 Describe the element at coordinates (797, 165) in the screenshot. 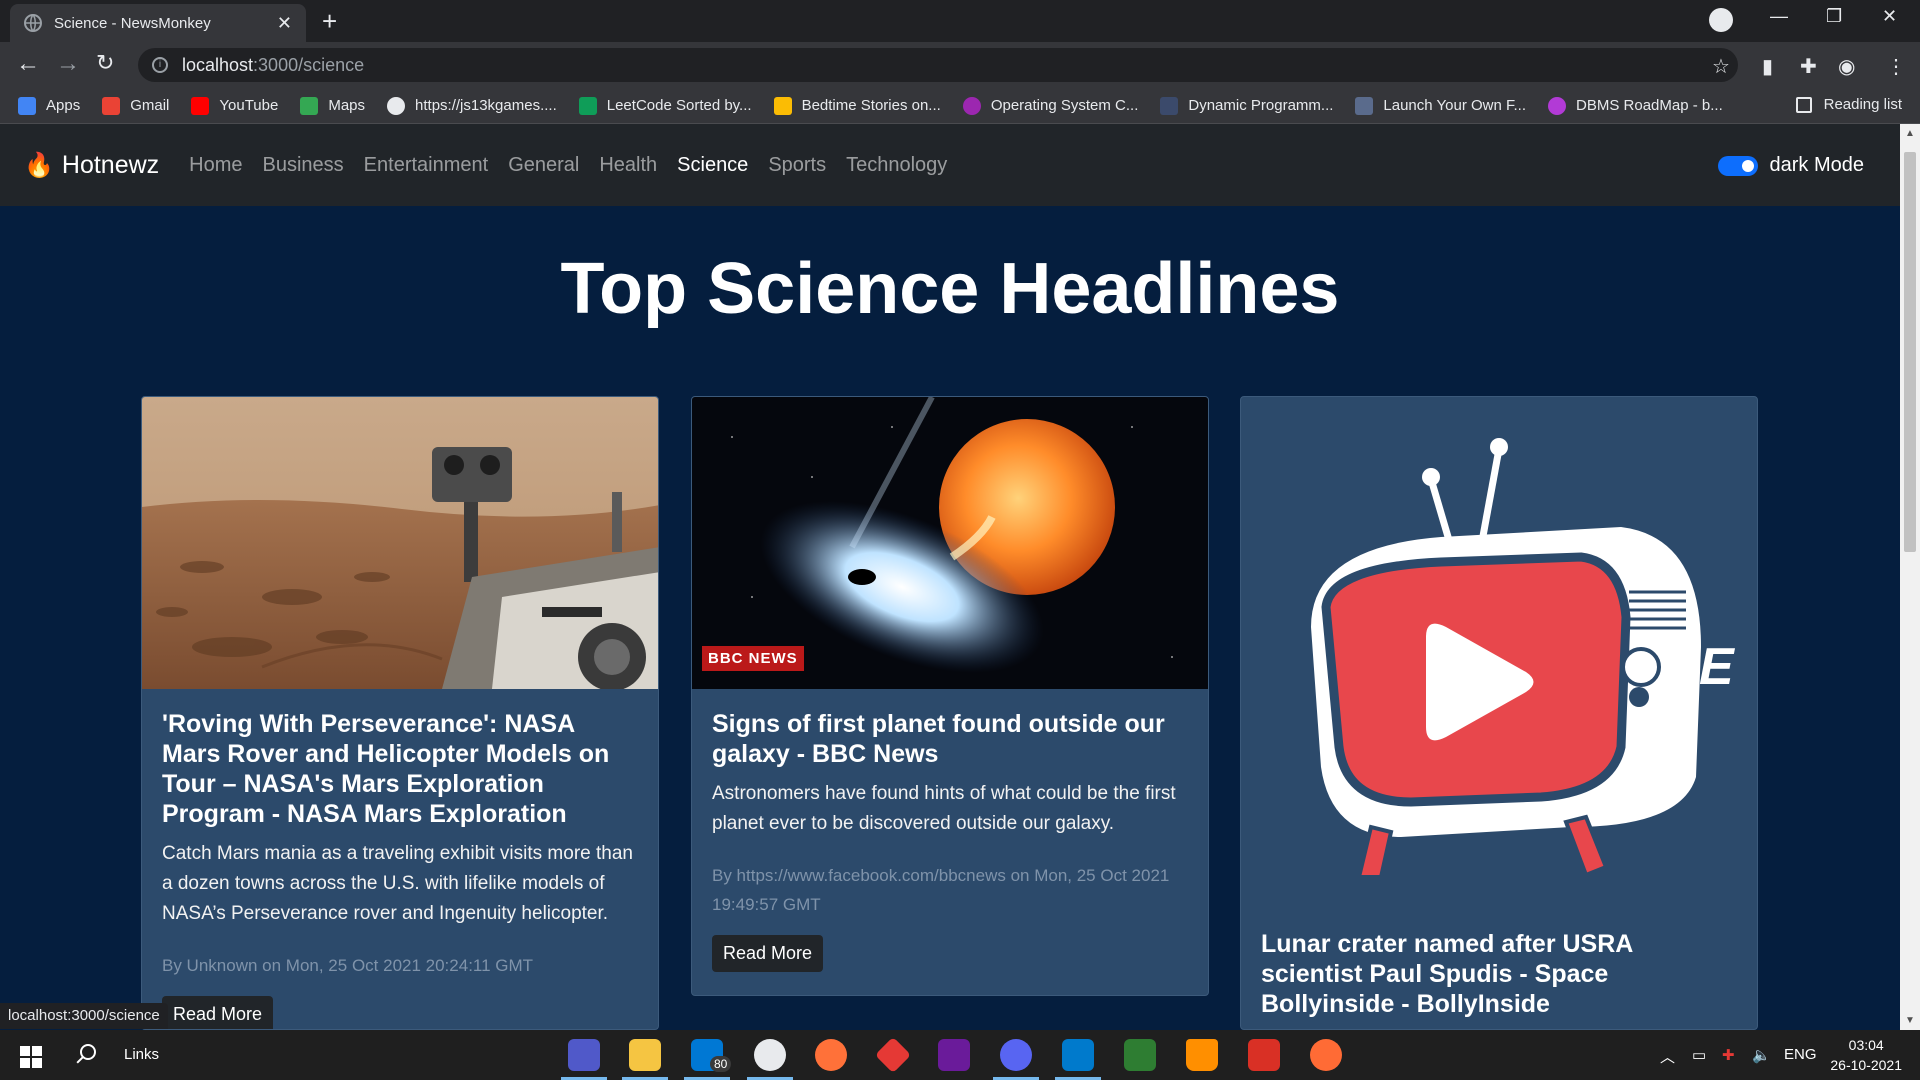

I see `nav-sports: Sports` at that location.